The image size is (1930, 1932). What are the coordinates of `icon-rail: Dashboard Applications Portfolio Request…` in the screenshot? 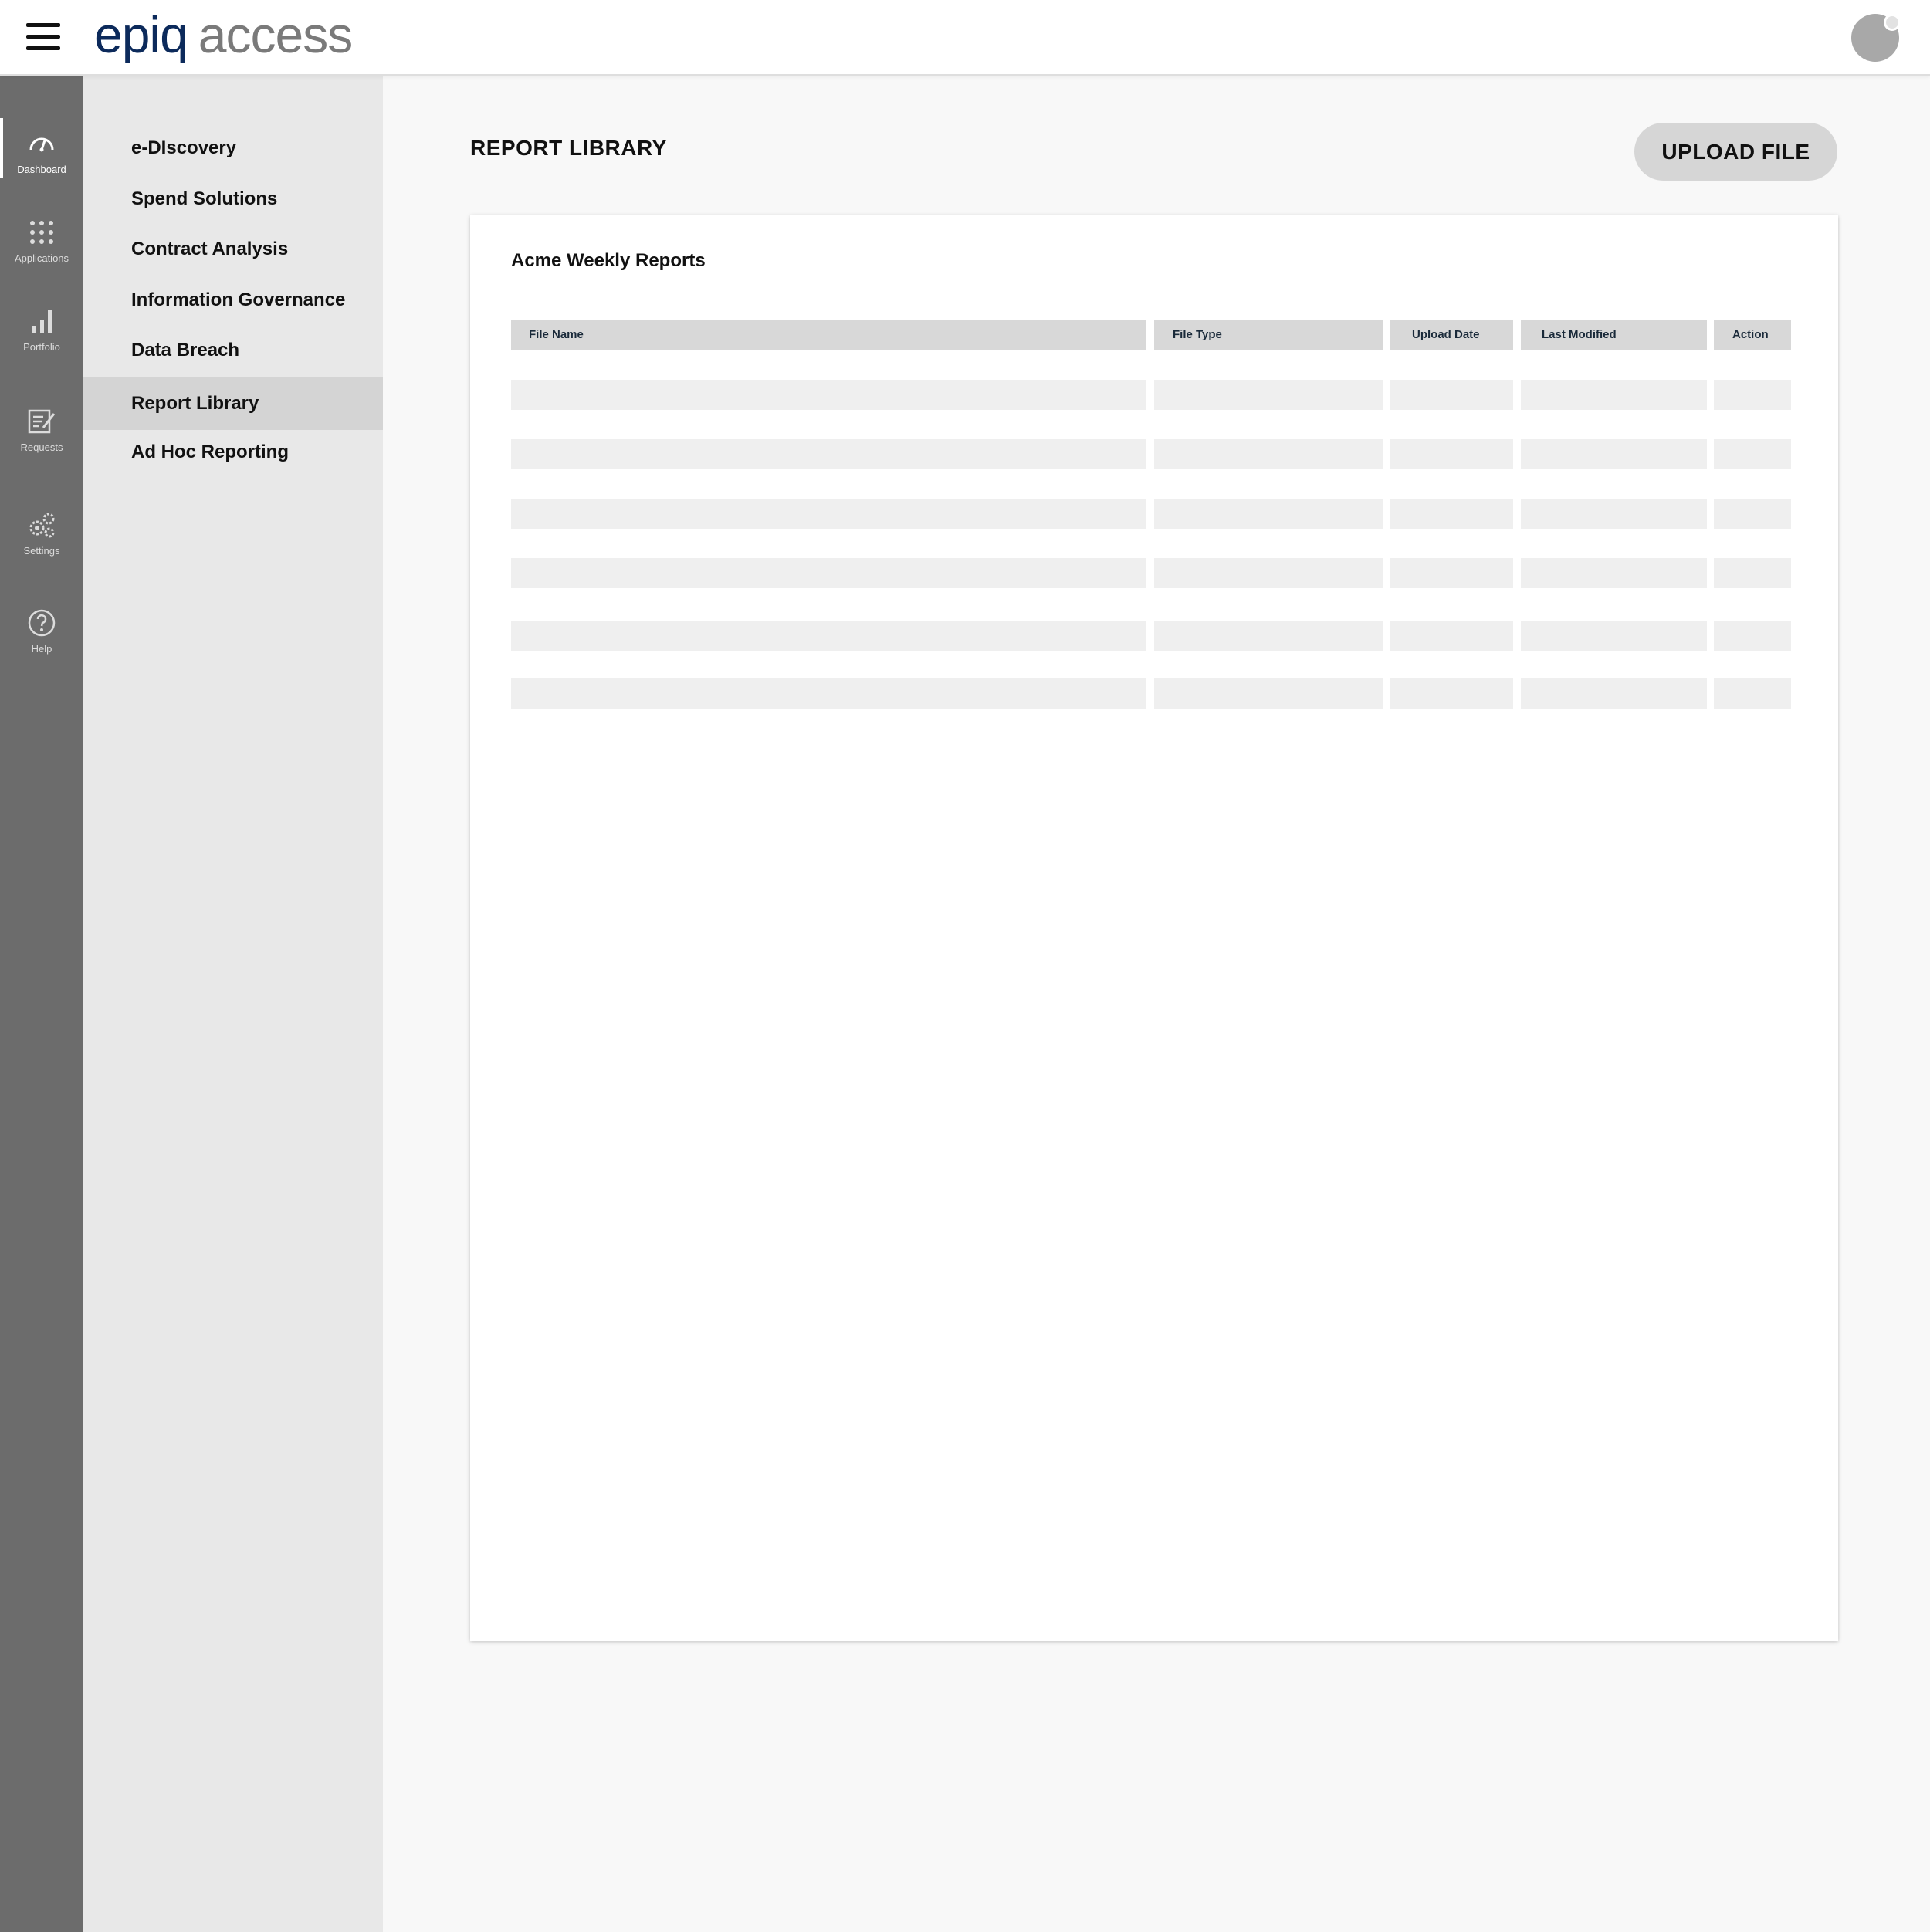 It's located at (41, 1004).